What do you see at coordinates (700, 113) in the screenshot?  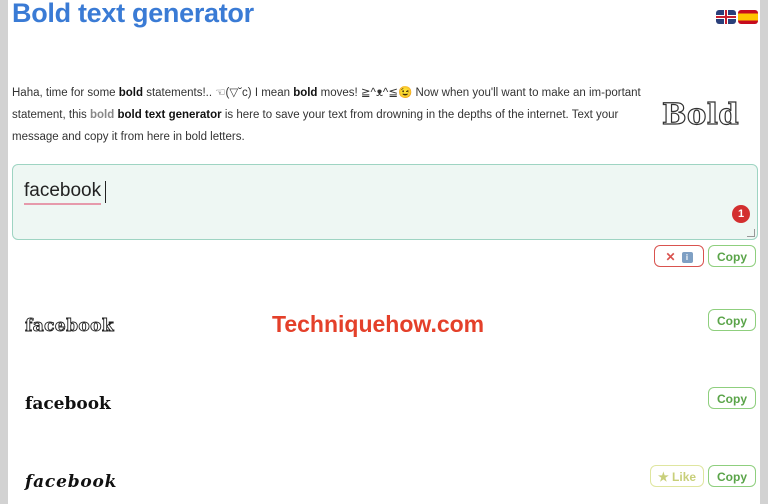 I see `bold-logo: Bold` at bounding box center [700, 113].